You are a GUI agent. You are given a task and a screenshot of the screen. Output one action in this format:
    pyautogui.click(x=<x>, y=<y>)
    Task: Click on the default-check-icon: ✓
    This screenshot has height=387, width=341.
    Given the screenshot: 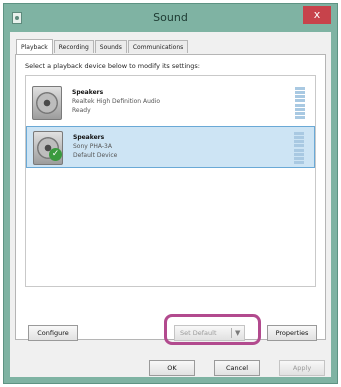 What is the action you would take?
    pyautogui.click(x=55, y=154)
    